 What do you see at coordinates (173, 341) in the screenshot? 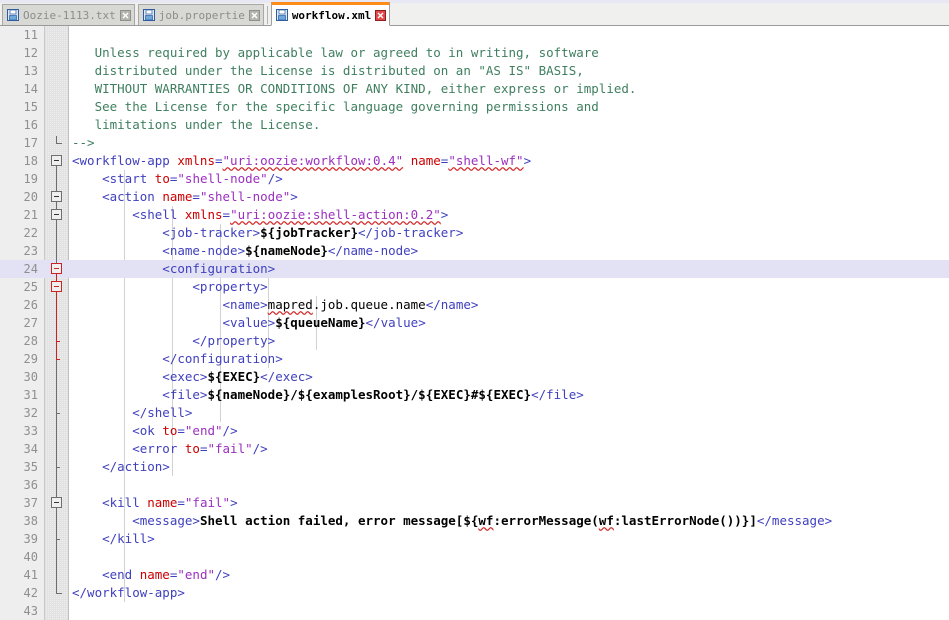
I see `code-text: </property>` at bounding box center [173, 341].